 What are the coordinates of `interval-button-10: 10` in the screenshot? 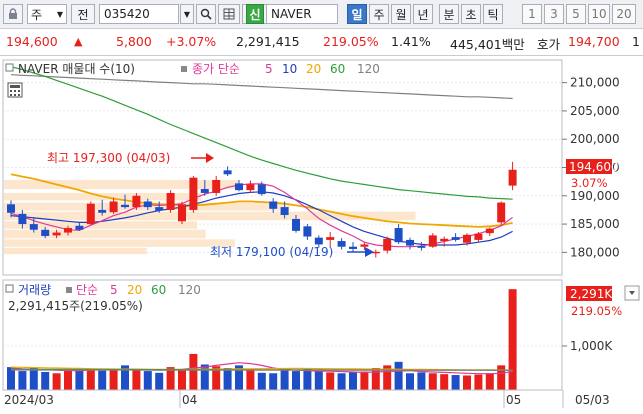 It's located at (599, 14).